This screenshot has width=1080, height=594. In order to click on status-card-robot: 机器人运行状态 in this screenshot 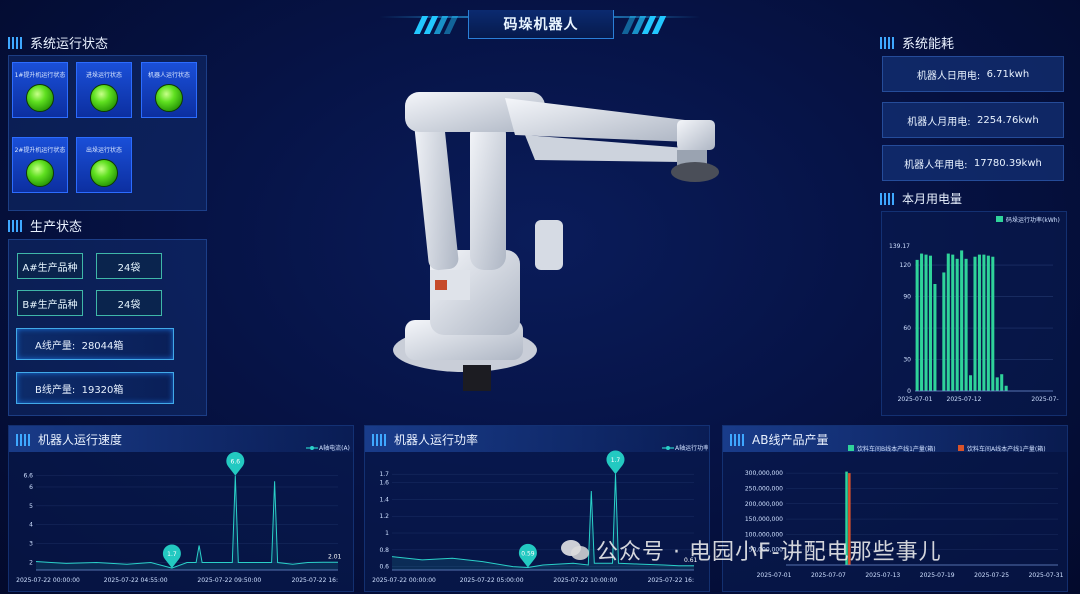, I will do `click(169, 90)`.